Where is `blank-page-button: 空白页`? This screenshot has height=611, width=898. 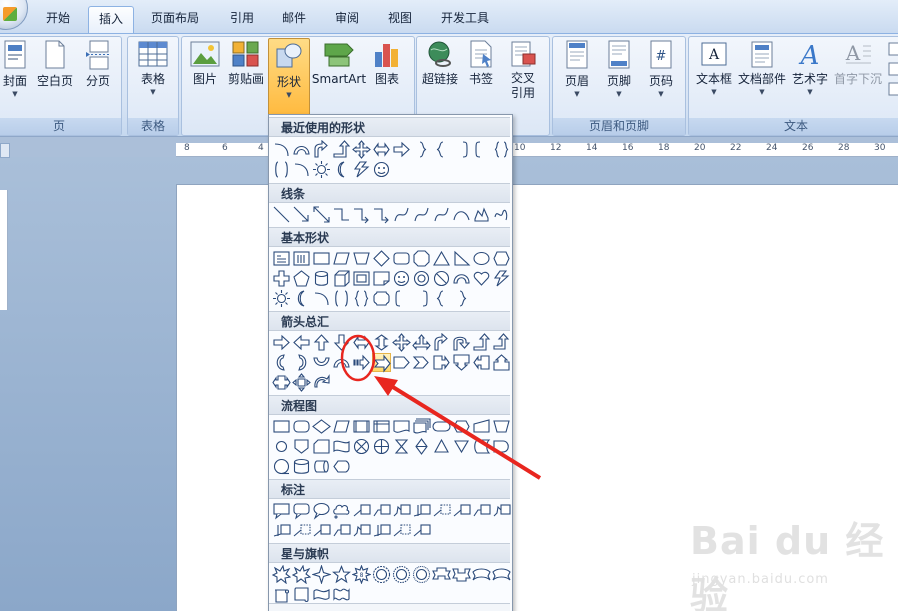
blank-page-button: 空白页 is located at coordinates (55, 64).